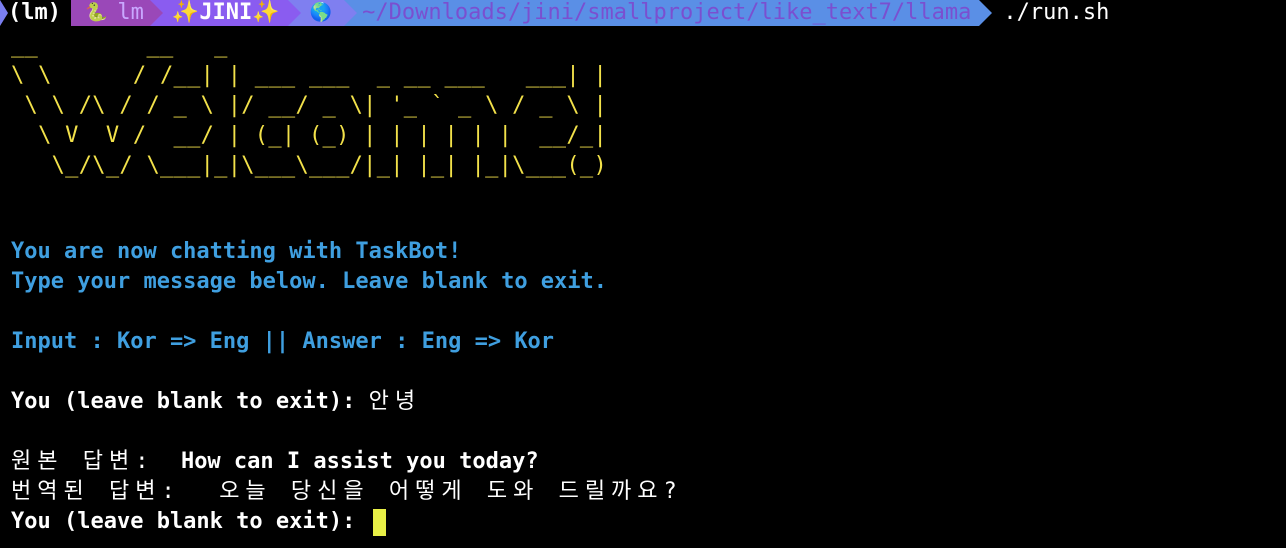 This screenshot has width=1286, height=548. Describe the element at coordinates (83, 461) in the screenshot. I see `original-answer-label: 원본 답변:` at that location.